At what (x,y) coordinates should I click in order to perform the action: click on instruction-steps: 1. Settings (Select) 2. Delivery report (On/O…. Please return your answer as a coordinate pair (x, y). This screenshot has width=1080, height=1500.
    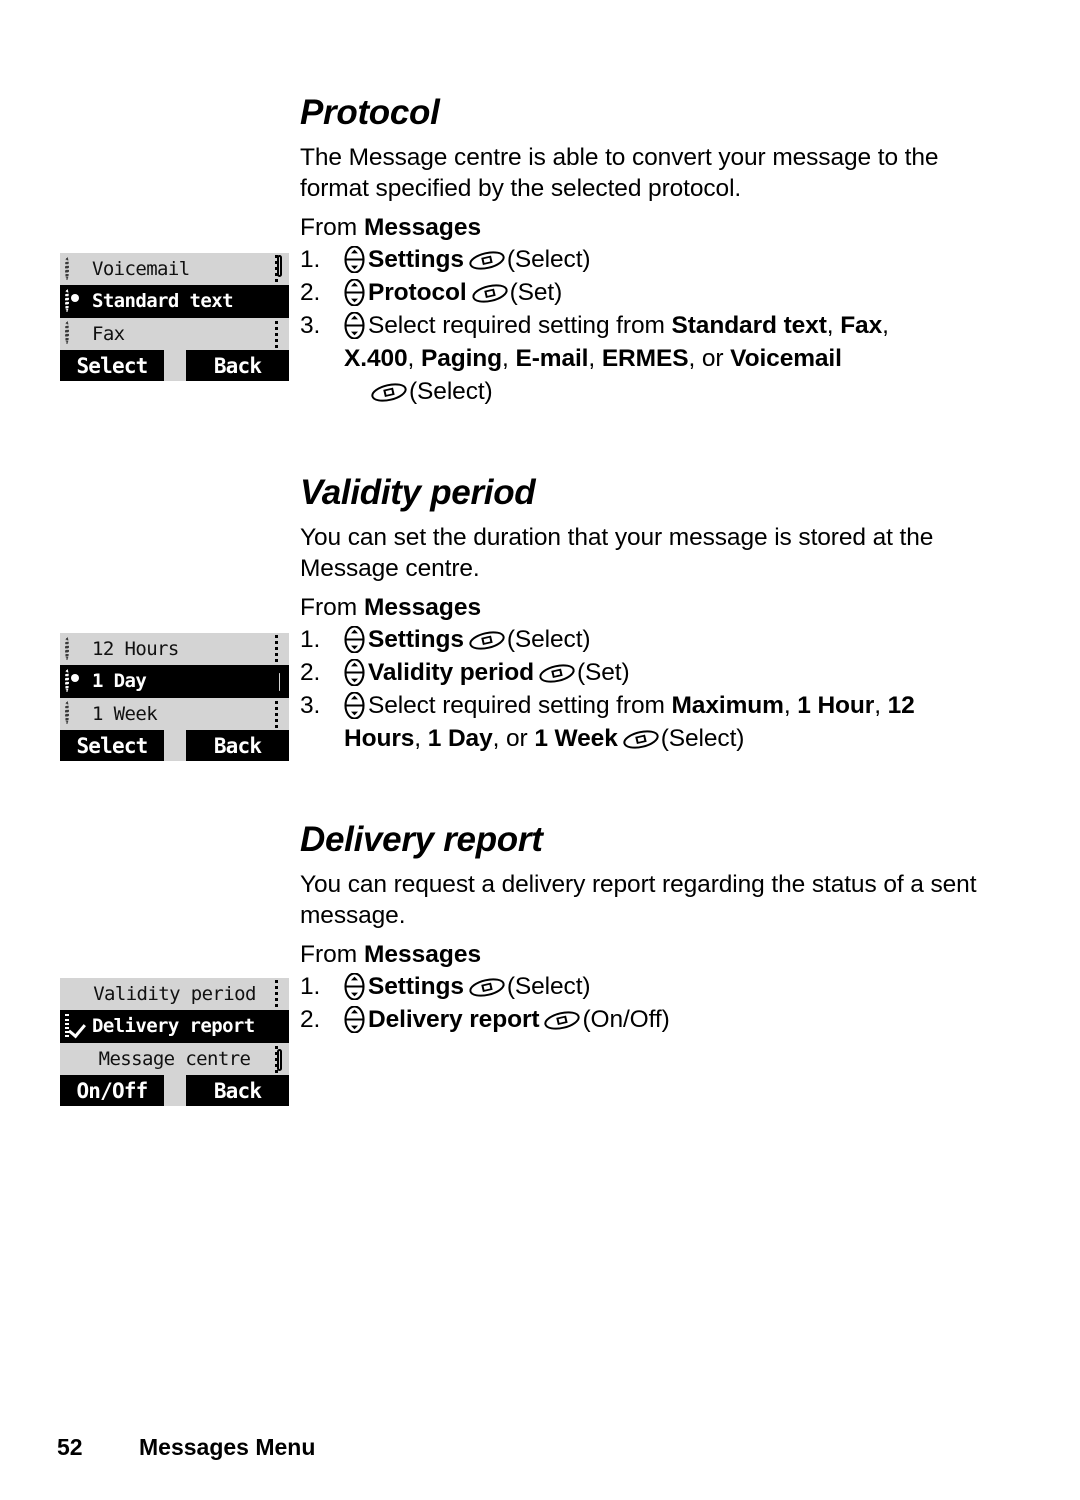
    Looking at the image, I should click on (650, 1003).